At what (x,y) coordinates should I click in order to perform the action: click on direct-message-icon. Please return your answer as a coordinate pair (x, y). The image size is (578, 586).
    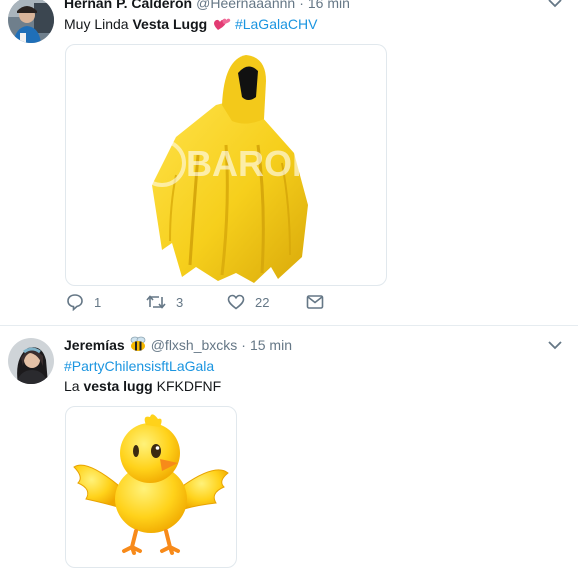
    Looking at the image, I should click on (315, 302).